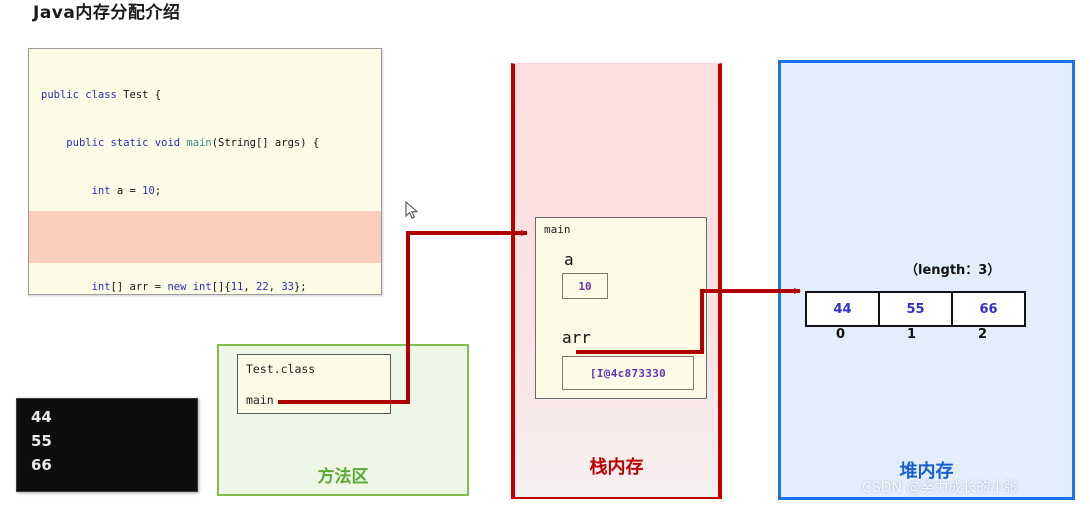  I want to click on console-line: 44, so click(41, 417).